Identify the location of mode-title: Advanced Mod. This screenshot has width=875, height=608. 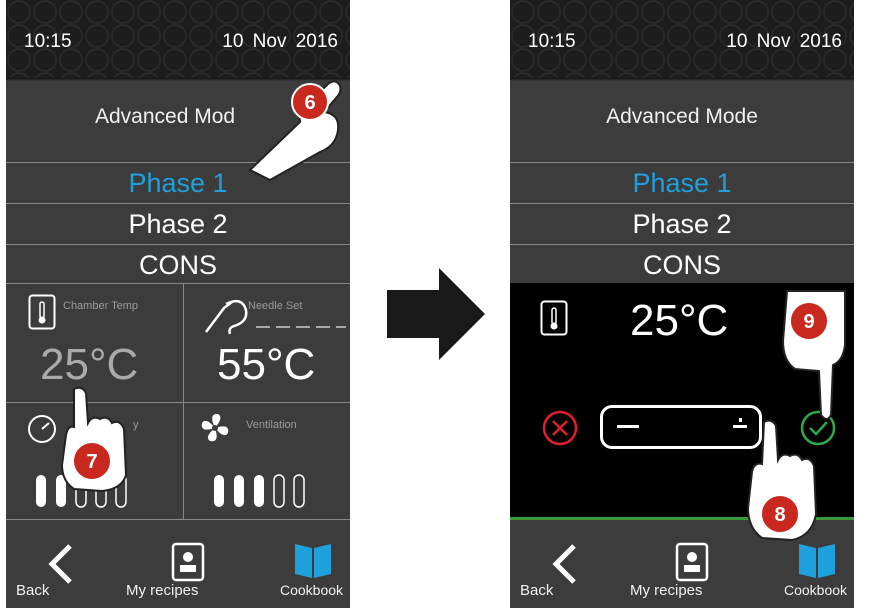
(165, 116).